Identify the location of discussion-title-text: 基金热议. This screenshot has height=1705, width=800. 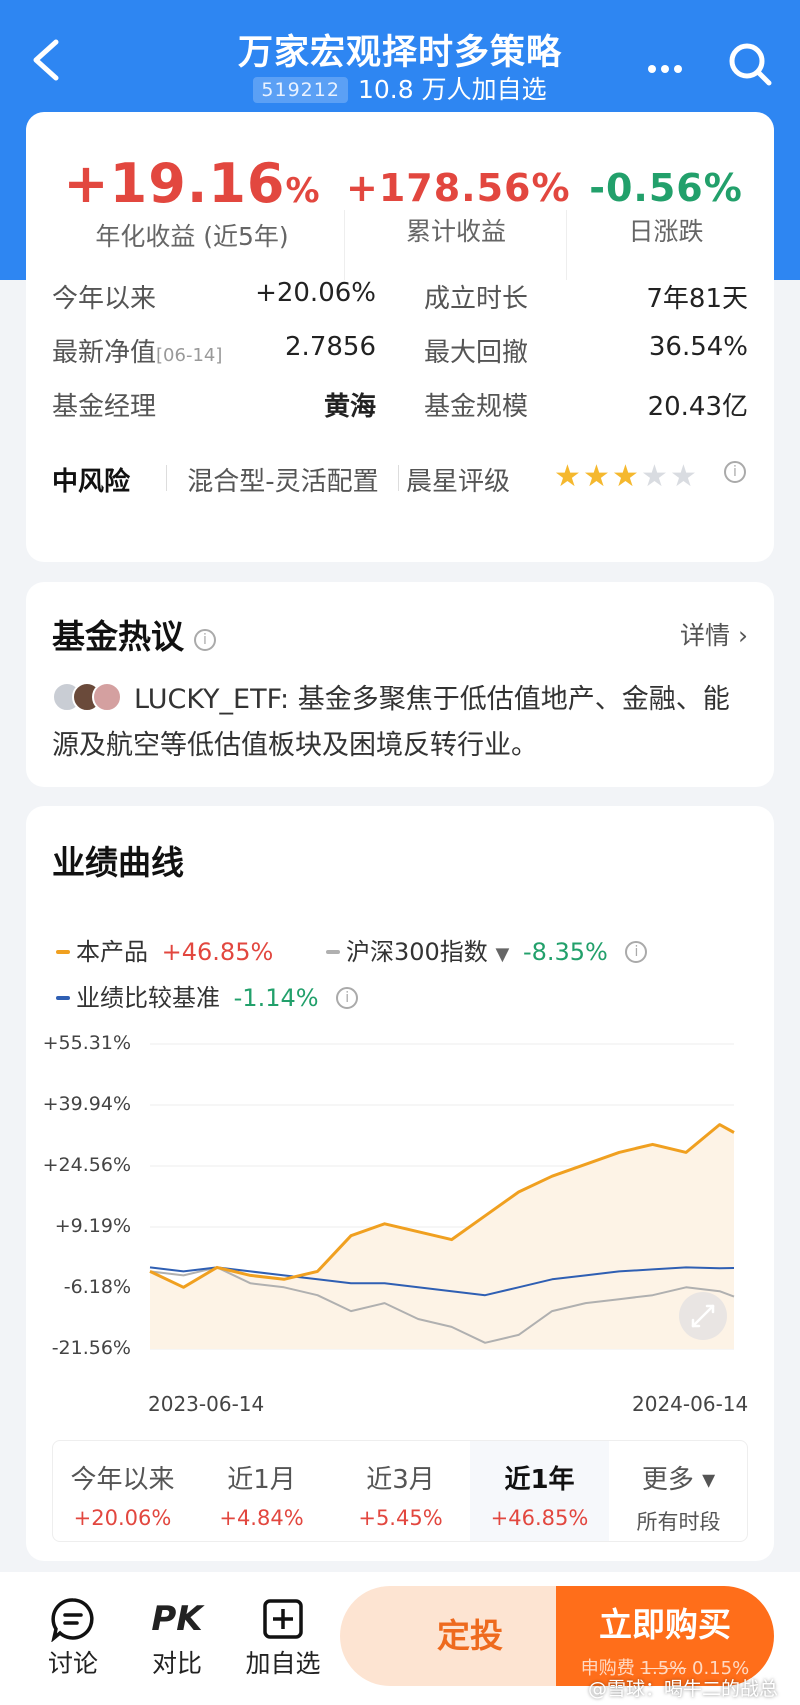
(118, 636).